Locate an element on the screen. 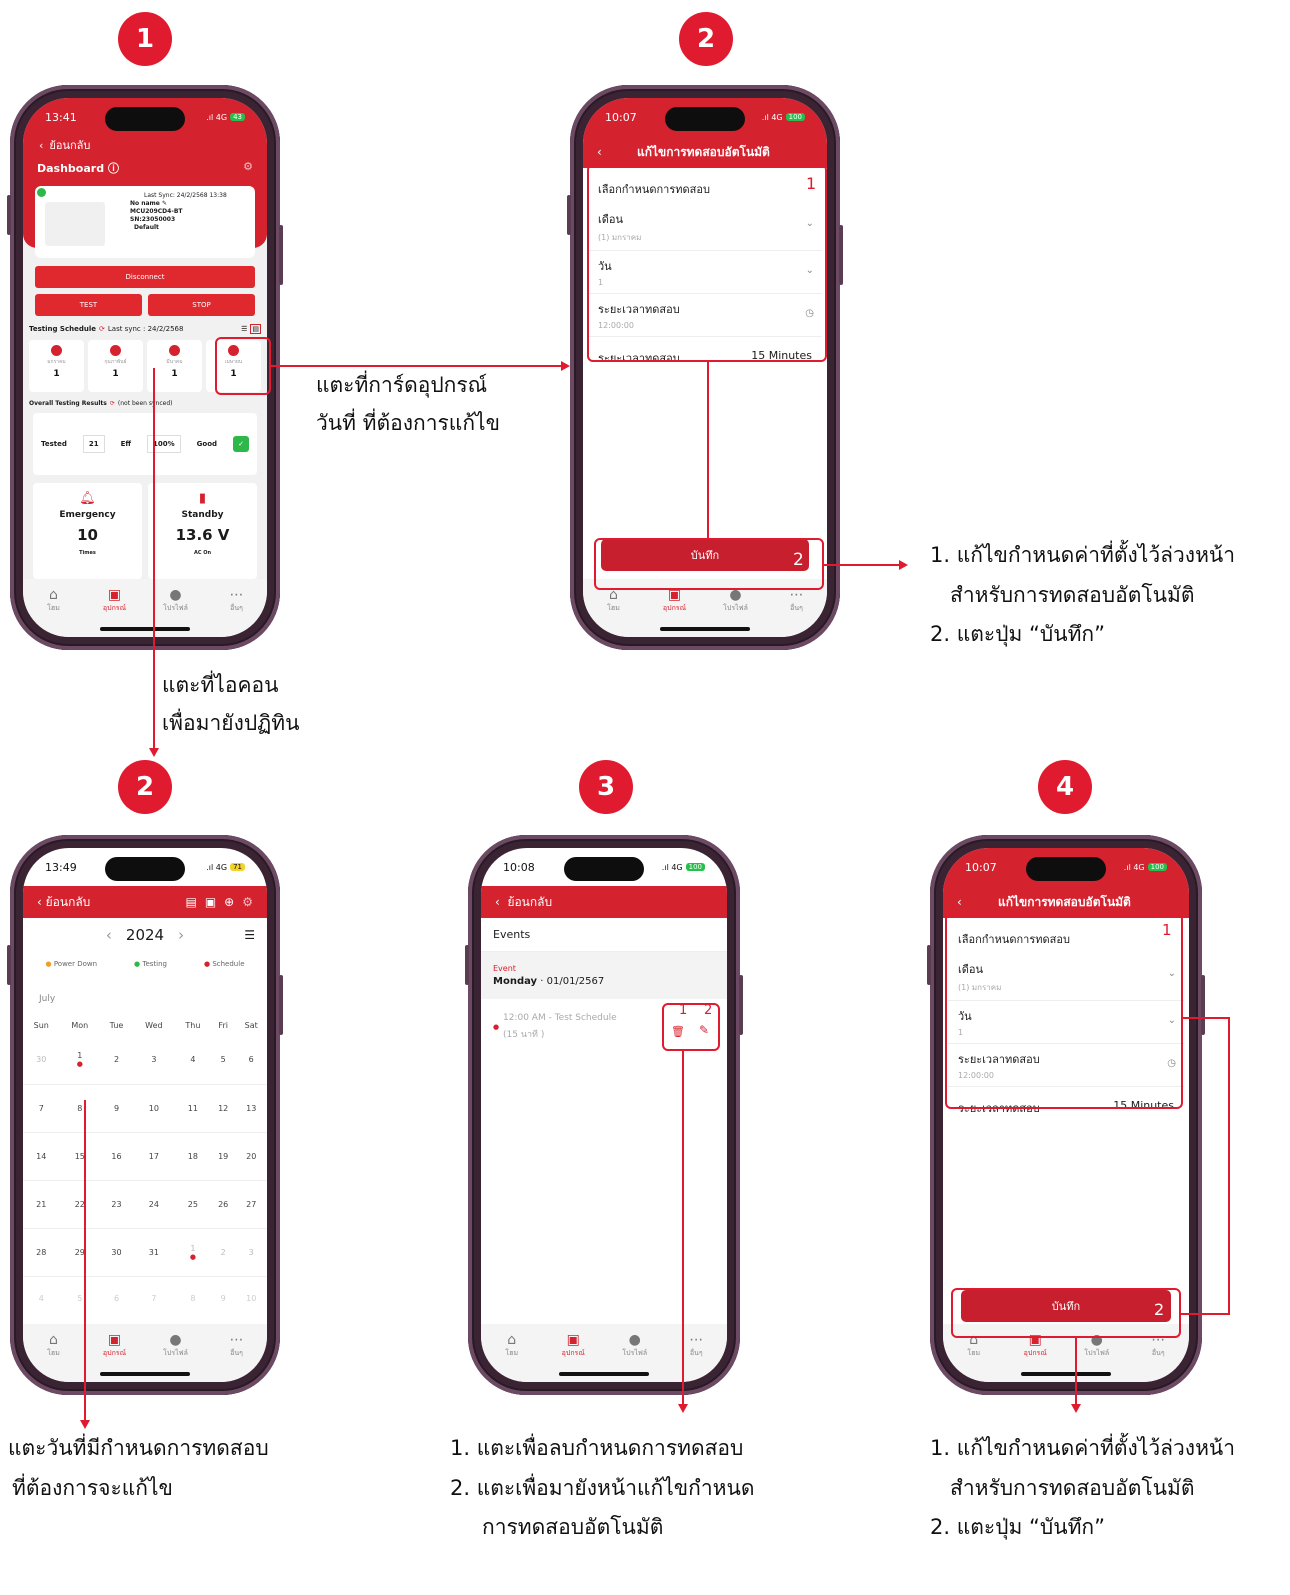 Image resolution: width=1290 pixels, height=1595 pixels. day-cell: 28 is located at coordinates (41, 1252).